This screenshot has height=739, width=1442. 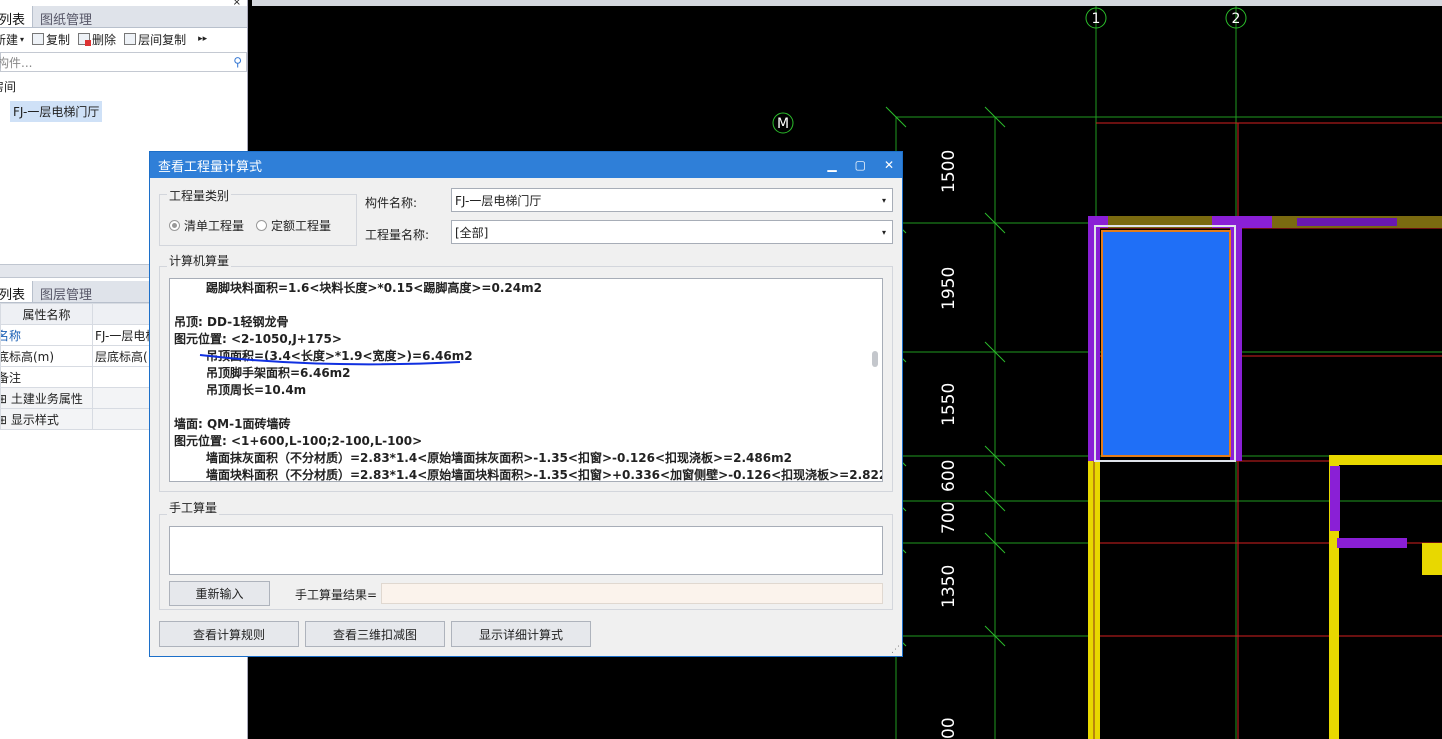 I want to click on reinput-label: 重新输入, so click(x=219, y=594).